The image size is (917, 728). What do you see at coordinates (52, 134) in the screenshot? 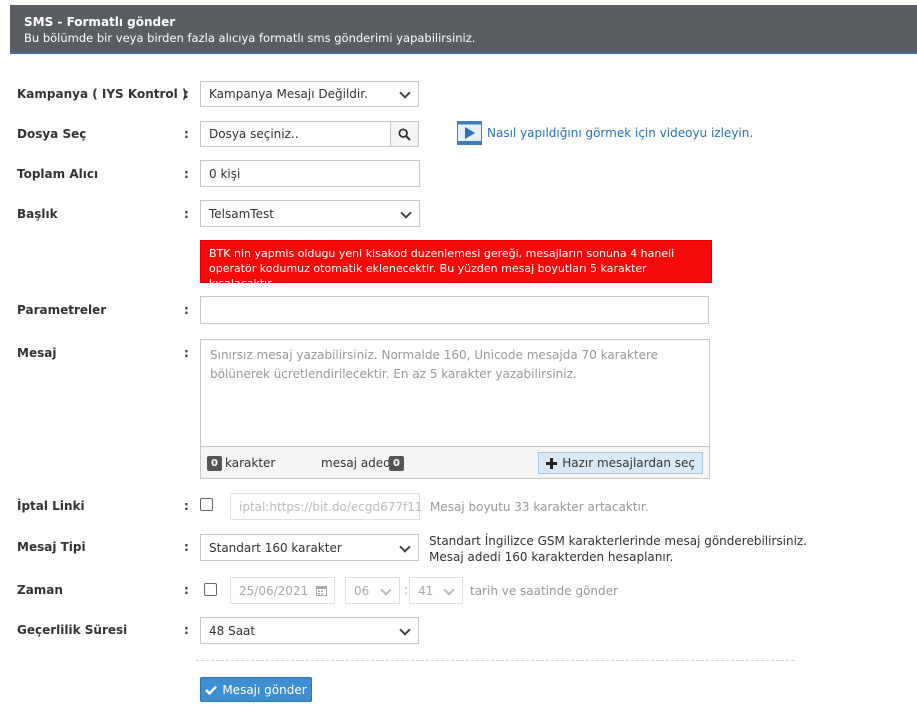
I see `dosya-label: Dosya Seç` at bounding box center [52, 134].